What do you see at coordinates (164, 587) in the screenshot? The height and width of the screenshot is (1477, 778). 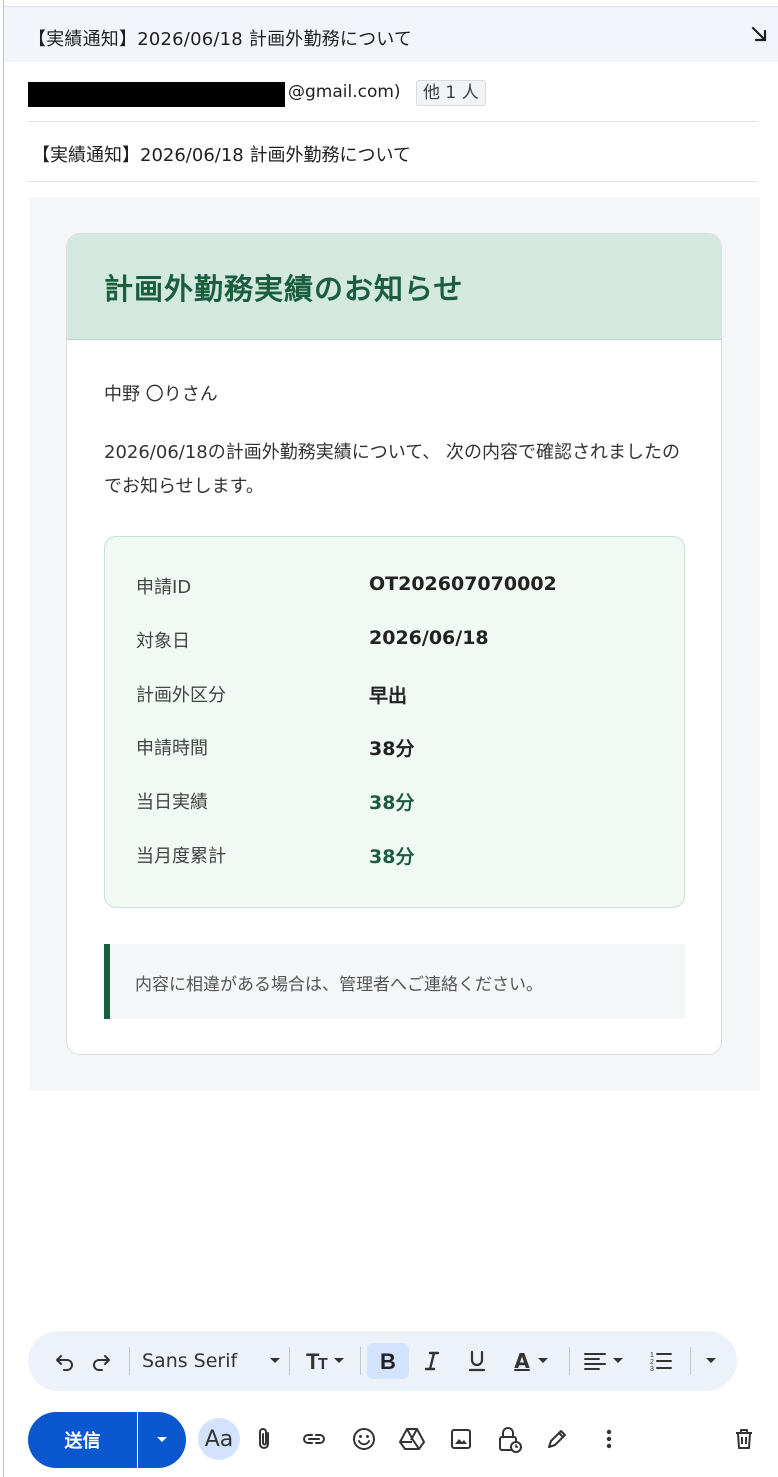 I see `detail-label: 申請ID` at bounding box center [164, 587].